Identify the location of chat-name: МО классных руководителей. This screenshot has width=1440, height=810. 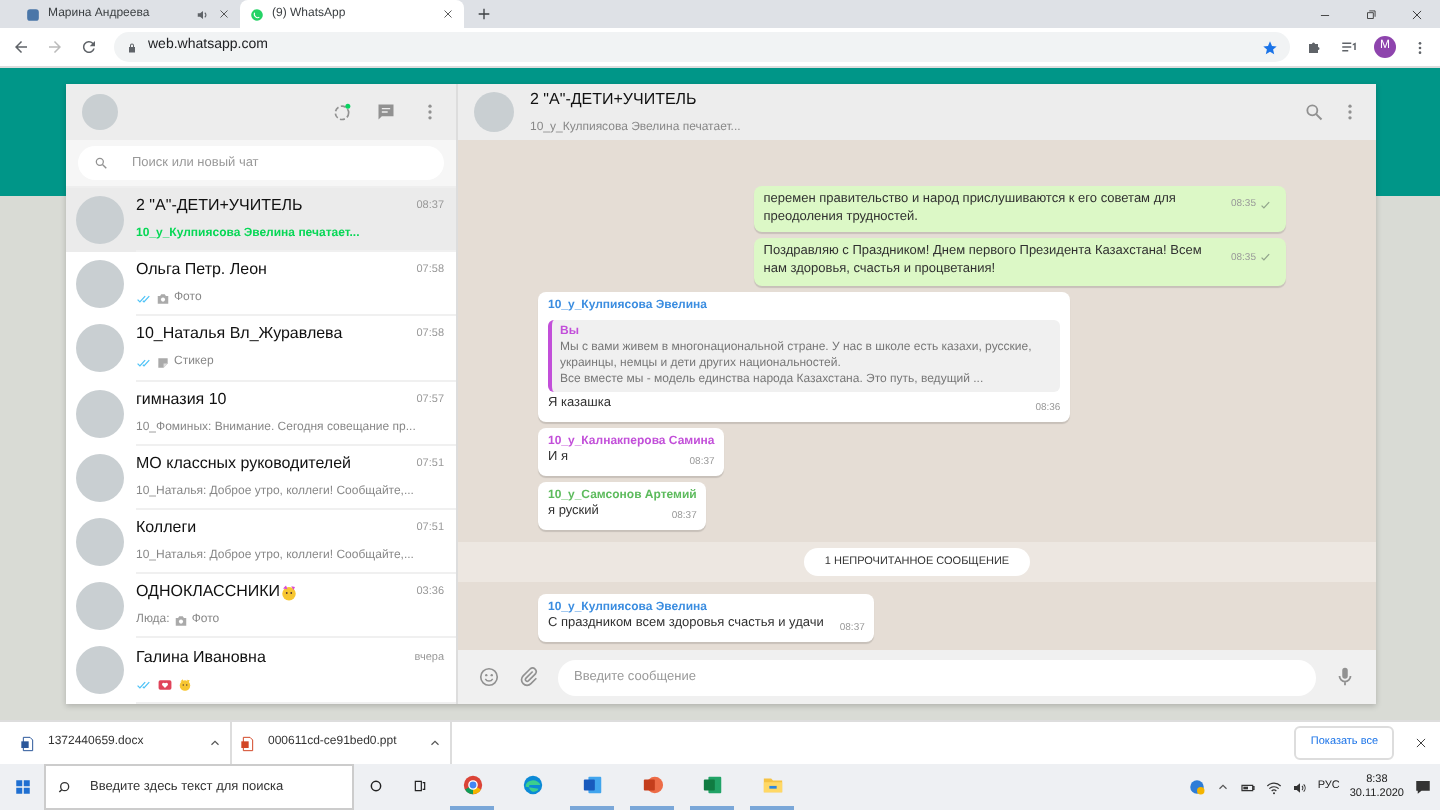
(244, 463).